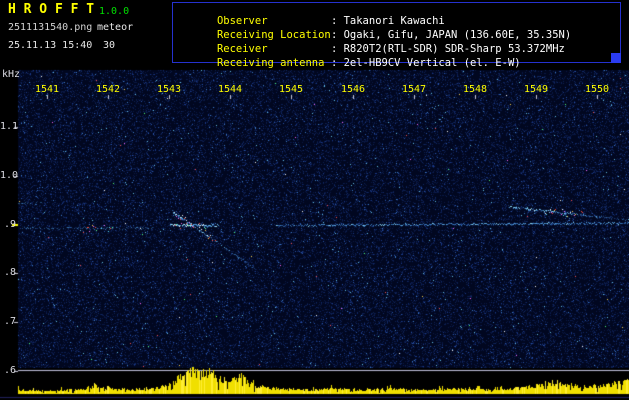 This screenshot has height=400, width=629. Describe the element at coordinates (616, 58) in the screenshot. I see `blue-marker-square` at that location.